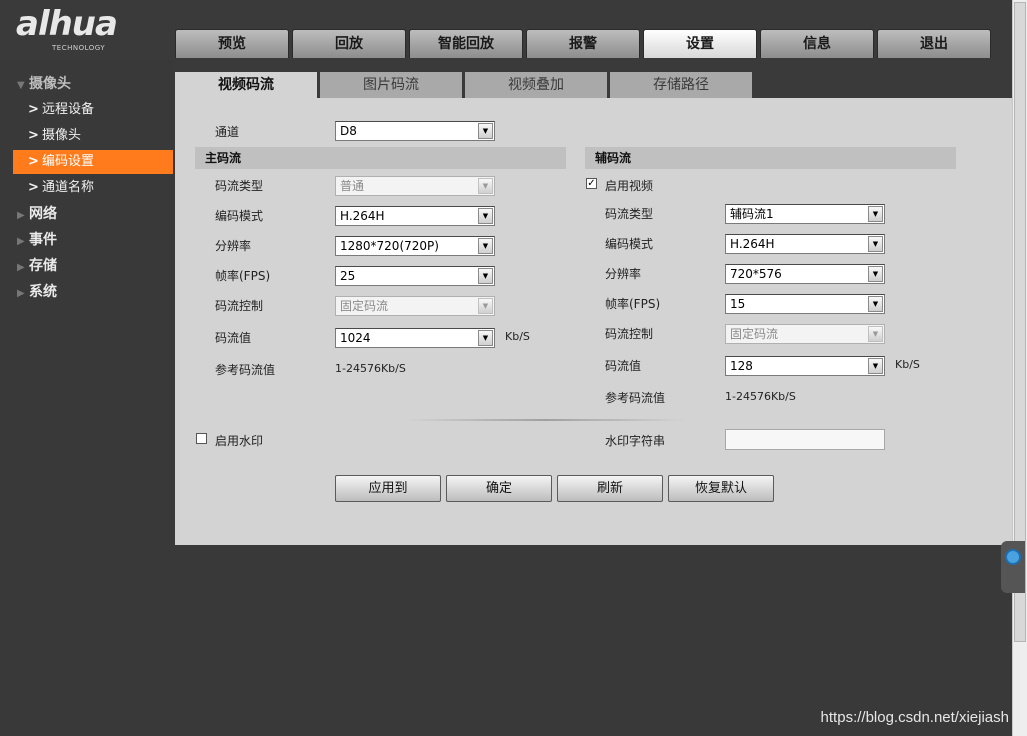  I want to click on sub-resolution-value: 720*576, so click(756, 274).